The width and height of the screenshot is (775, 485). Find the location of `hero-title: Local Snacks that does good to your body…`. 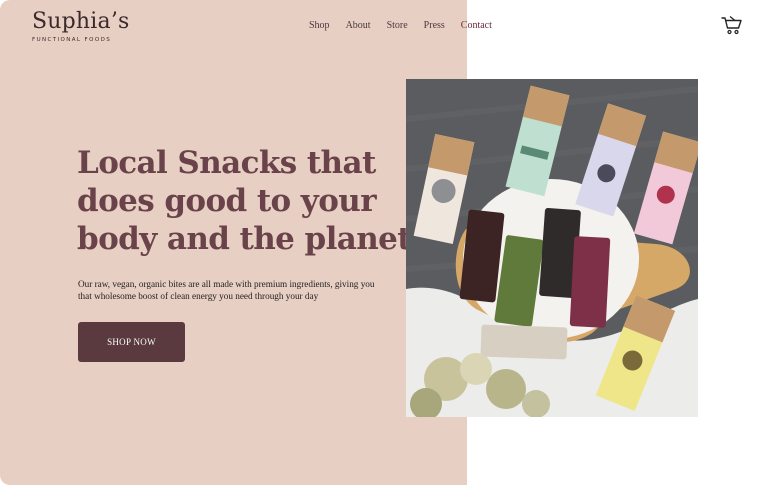

hero-title: Local Snacks that does good to your body… is located at coordinates (244, 201).